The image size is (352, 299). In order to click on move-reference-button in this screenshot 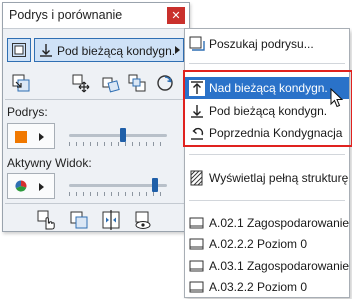, I will do `click(81, 83)`.